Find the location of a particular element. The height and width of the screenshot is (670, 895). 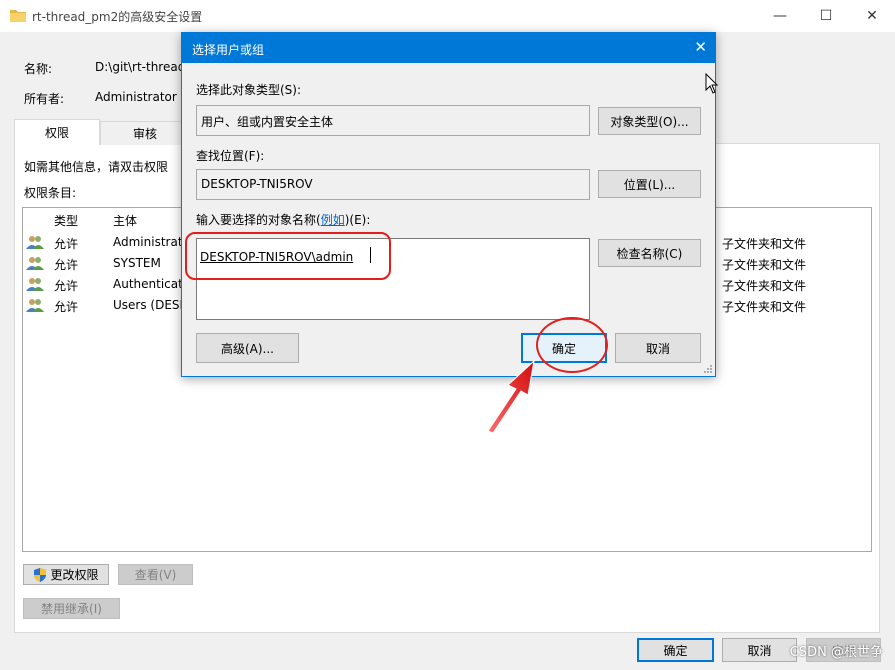

dialog-title-bar: 选择用户或组 ✕ is located at coordinates (448, 48).